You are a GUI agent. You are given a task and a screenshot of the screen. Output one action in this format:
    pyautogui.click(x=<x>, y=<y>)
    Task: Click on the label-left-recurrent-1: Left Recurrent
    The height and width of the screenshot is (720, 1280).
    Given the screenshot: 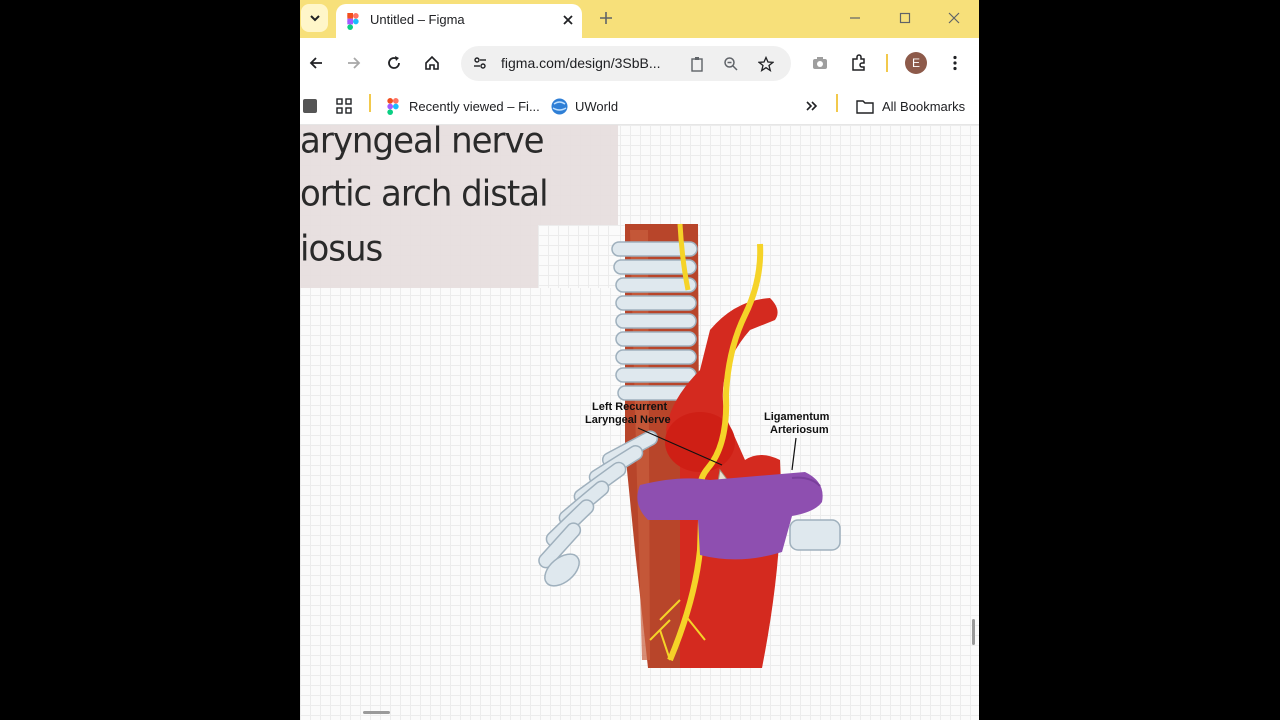 What is the action you would take?
    pyautogui.click(x=630, y=407)
    